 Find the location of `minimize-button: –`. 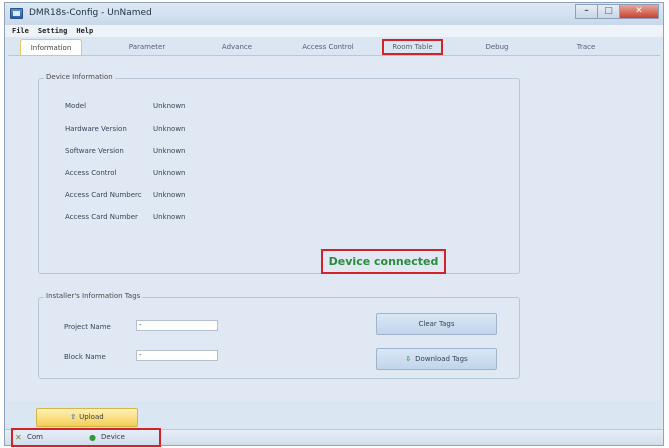

minimize-button: – is located at coordinates (586, 11).